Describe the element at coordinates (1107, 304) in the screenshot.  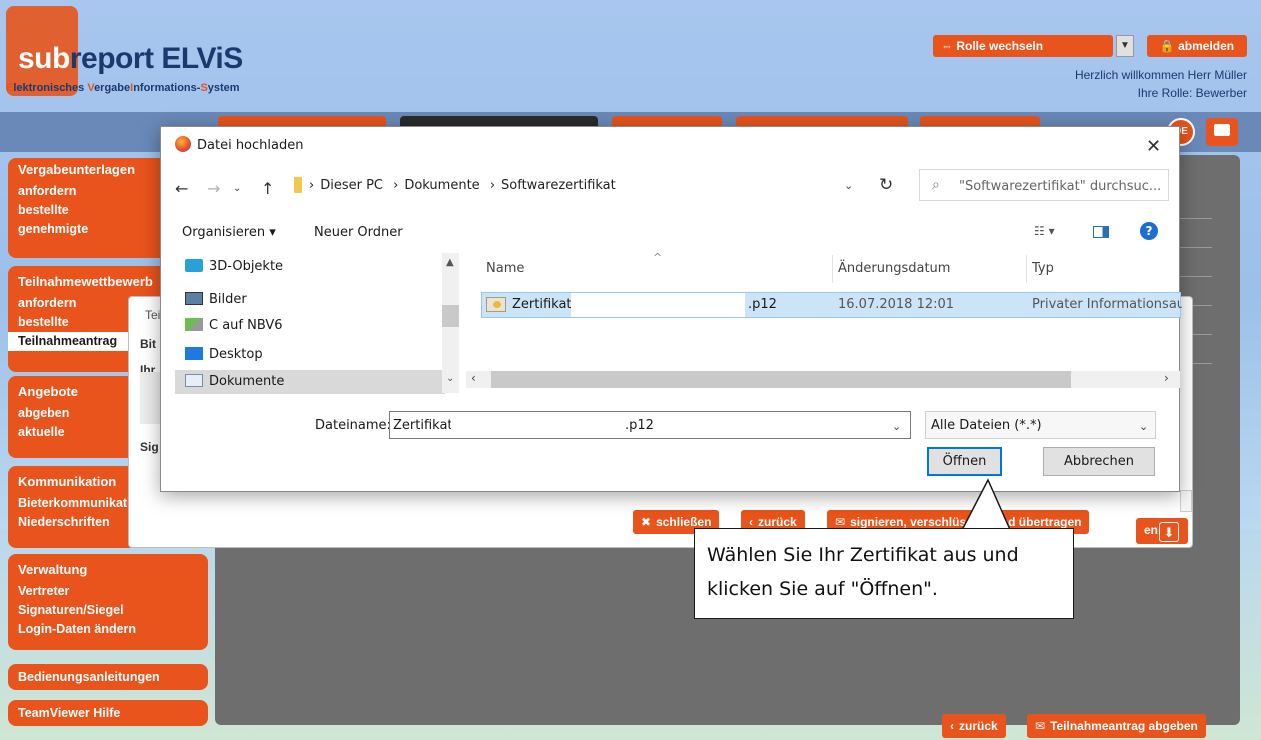
I see `file-type: Privater Informationsaustausch` at that location.